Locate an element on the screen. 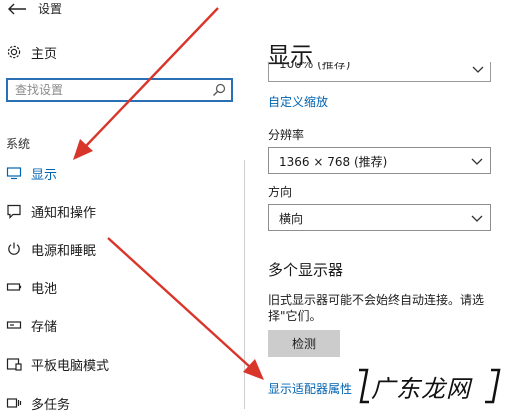 This screenshot has width=505, height=418. display-adapter-properties-link: 显示适配器属性 is located at coordinates (310, 388).